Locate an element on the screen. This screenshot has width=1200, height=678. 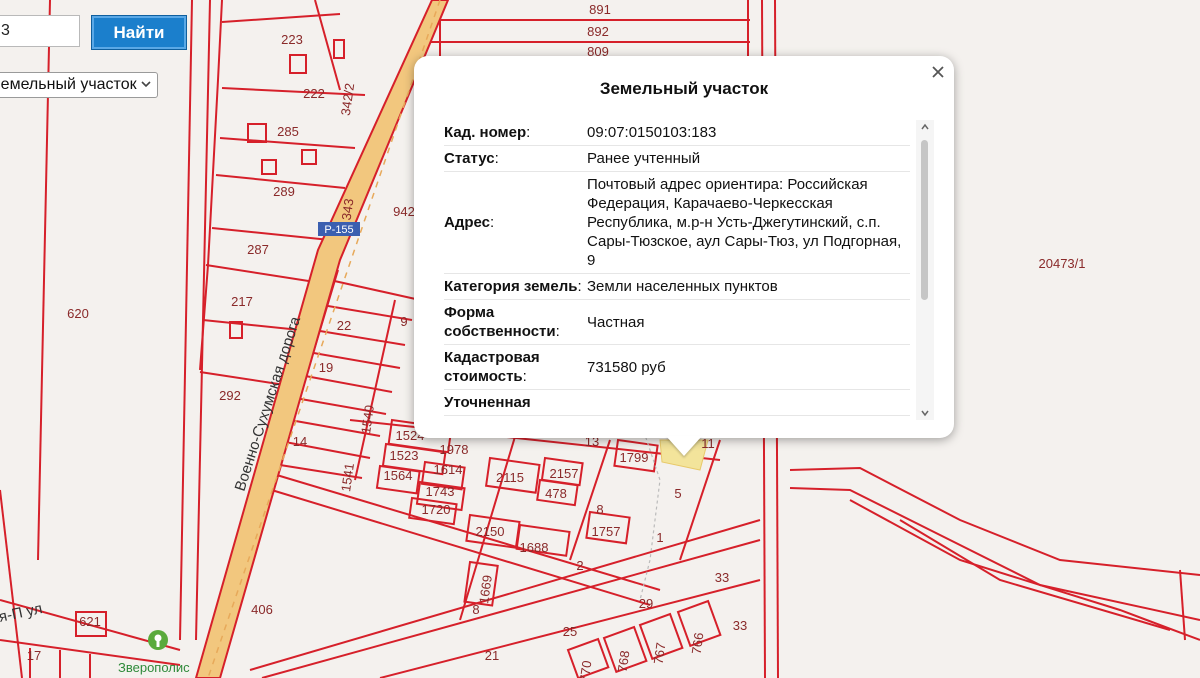
parcel-number-label: 21 is located at coordinates (492, 655).